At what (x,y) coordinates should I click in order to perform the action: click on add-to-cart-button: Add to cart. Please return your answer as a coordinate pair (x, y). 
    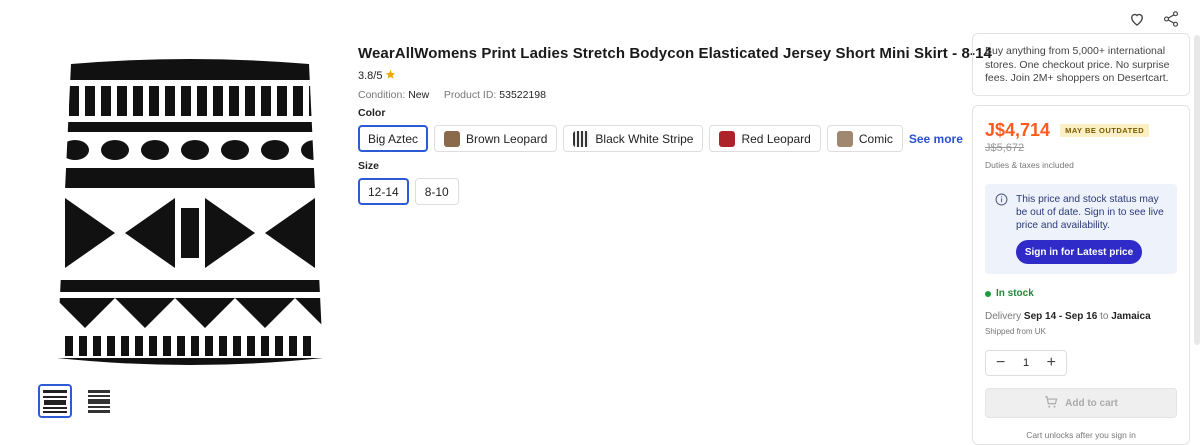
    Looking at the image, I should click on (1081, 403).